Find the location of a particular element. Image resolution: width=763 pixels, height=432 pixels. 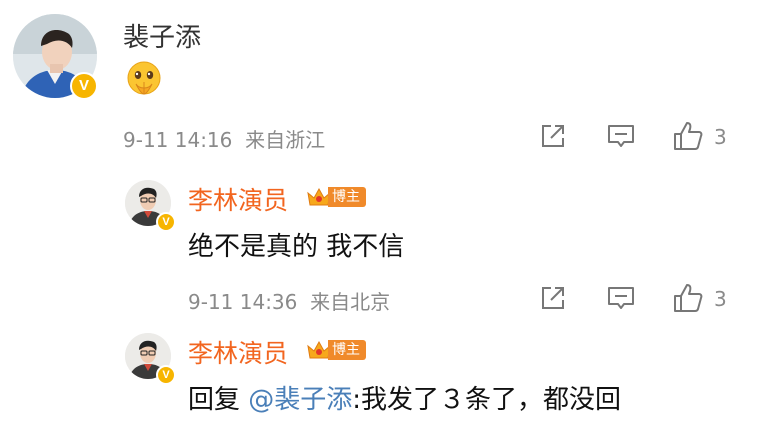

mention-link: @裴子添 is located at coordinates (300, 400).